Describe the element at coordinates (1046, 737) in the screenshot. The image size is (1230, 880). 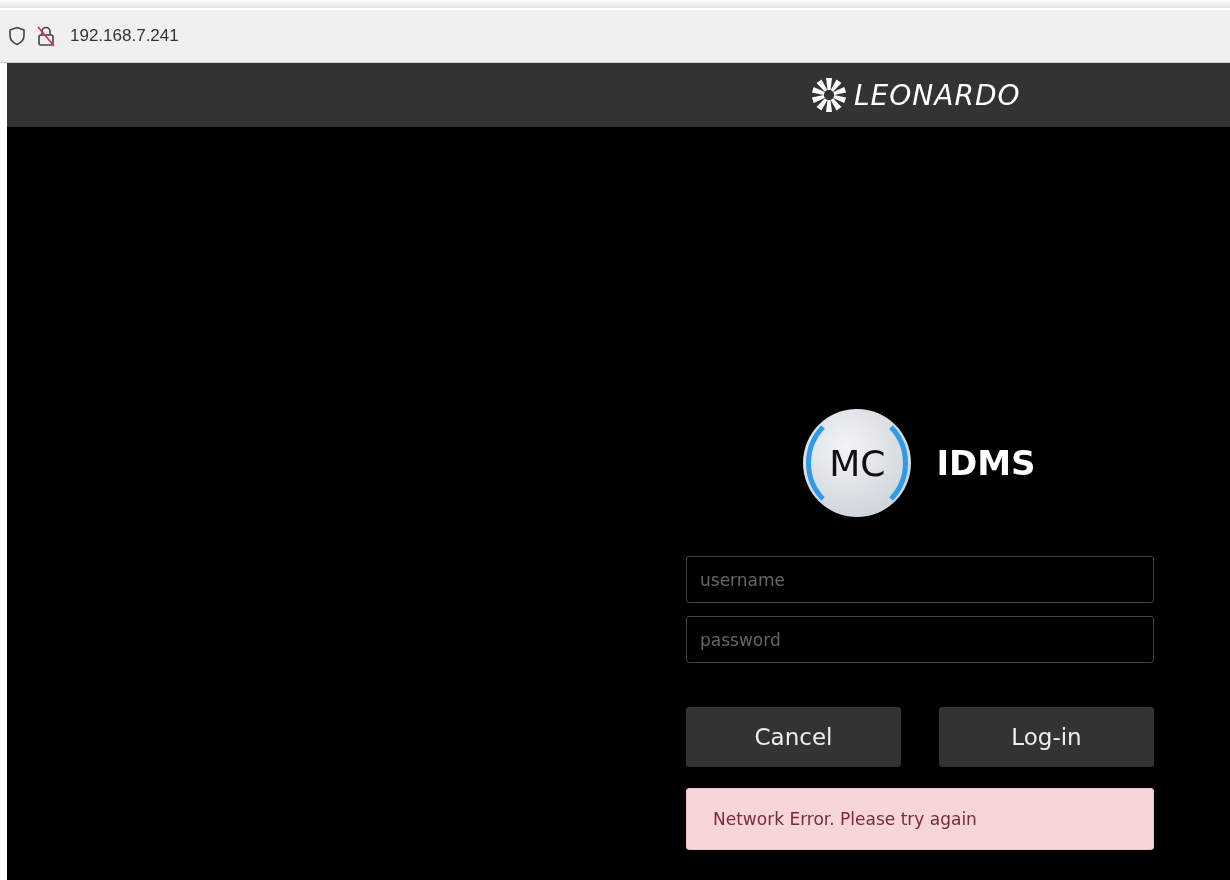
I see `action-button: Log-in` at that location.